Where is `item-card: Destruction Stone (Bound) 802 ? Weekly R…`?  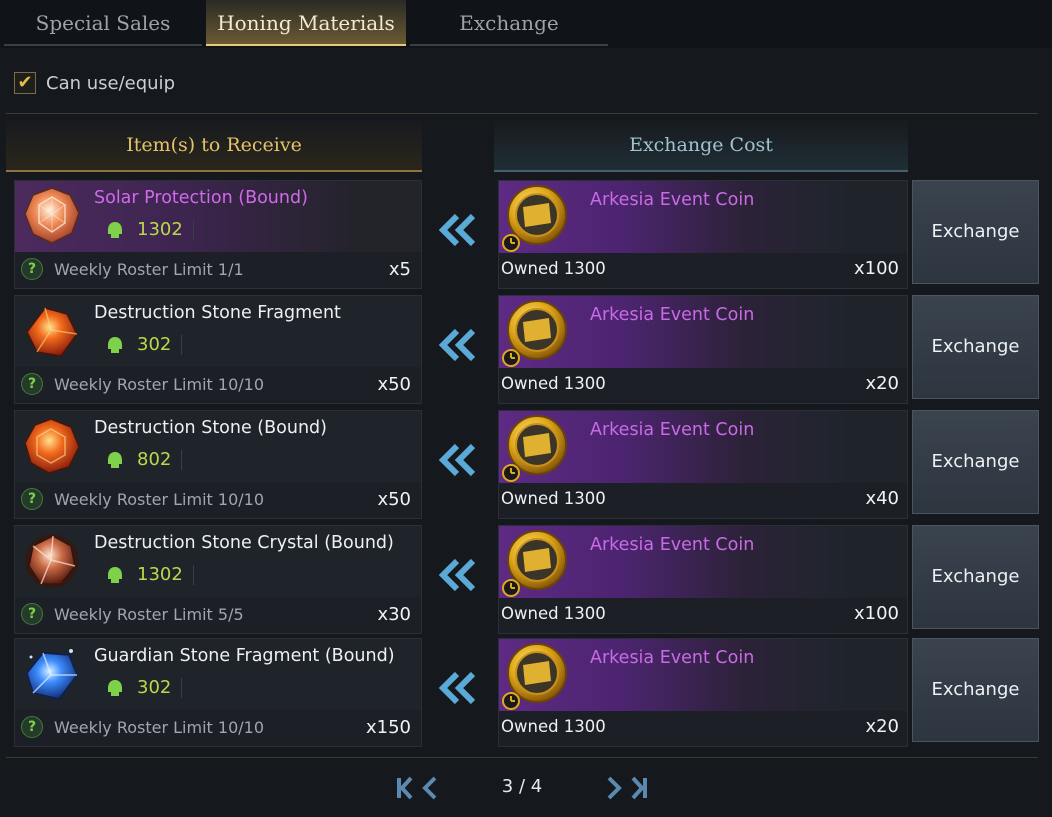
item-card: Destruction Stone (Bound) 802 ? Weekly R… is located at coordinates (218, 464).